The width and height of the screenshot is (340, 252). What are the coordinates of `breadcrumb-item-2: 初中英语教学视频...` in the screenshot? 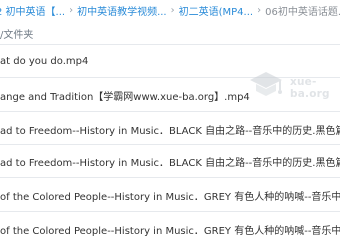 It's located at (122, 10).